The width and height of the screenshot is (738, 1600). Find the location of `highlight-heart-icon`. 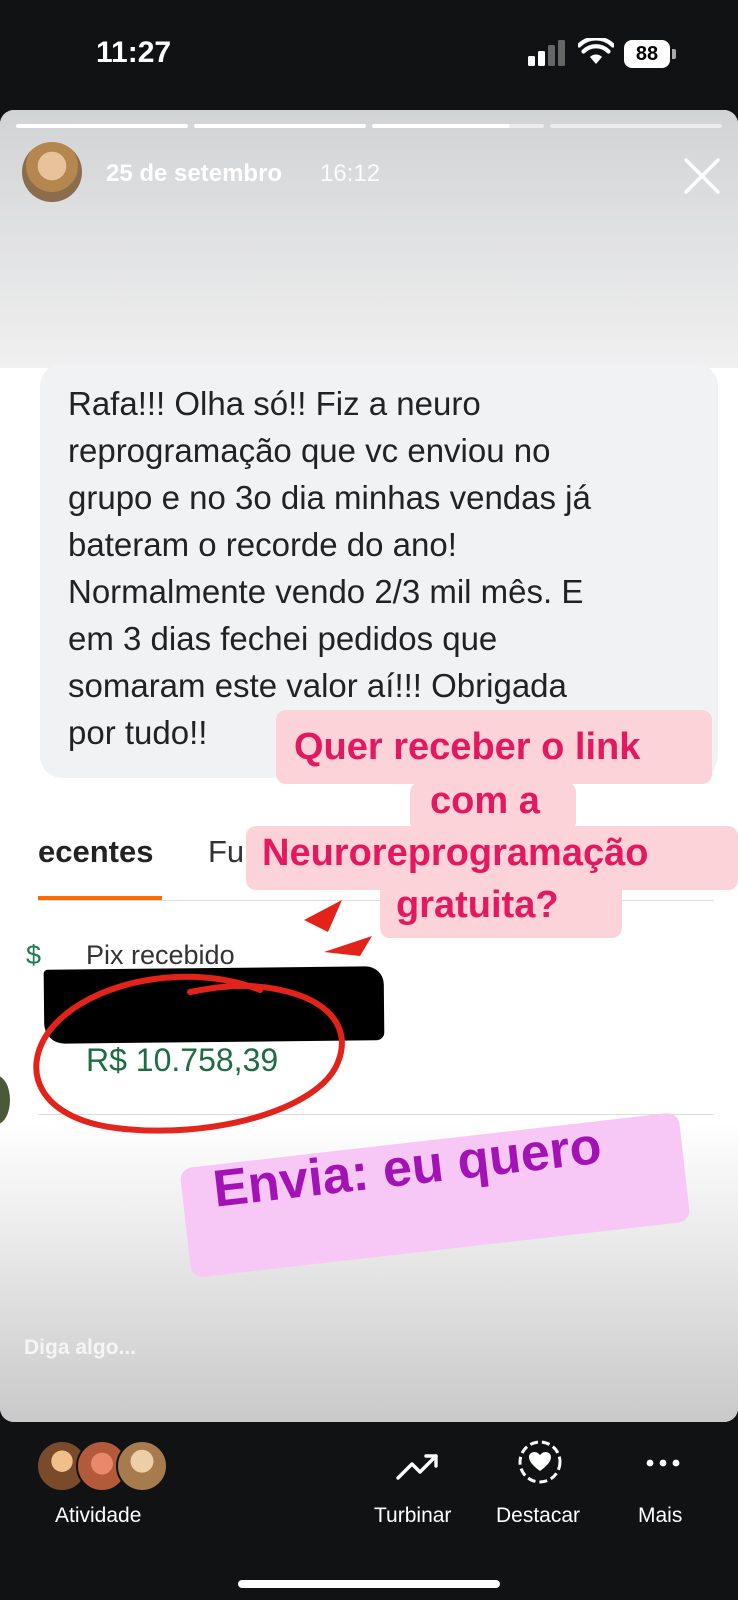

highlight-heart-icon is located at coordinates (540, 1462).